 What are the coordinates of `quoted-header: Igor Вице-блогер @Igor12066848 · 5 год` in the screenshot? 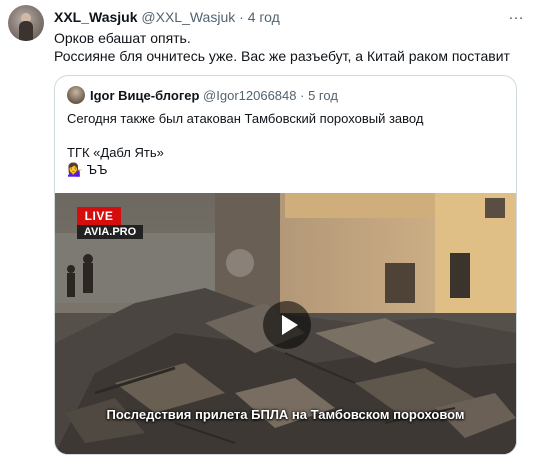 It's located at (214, 95).